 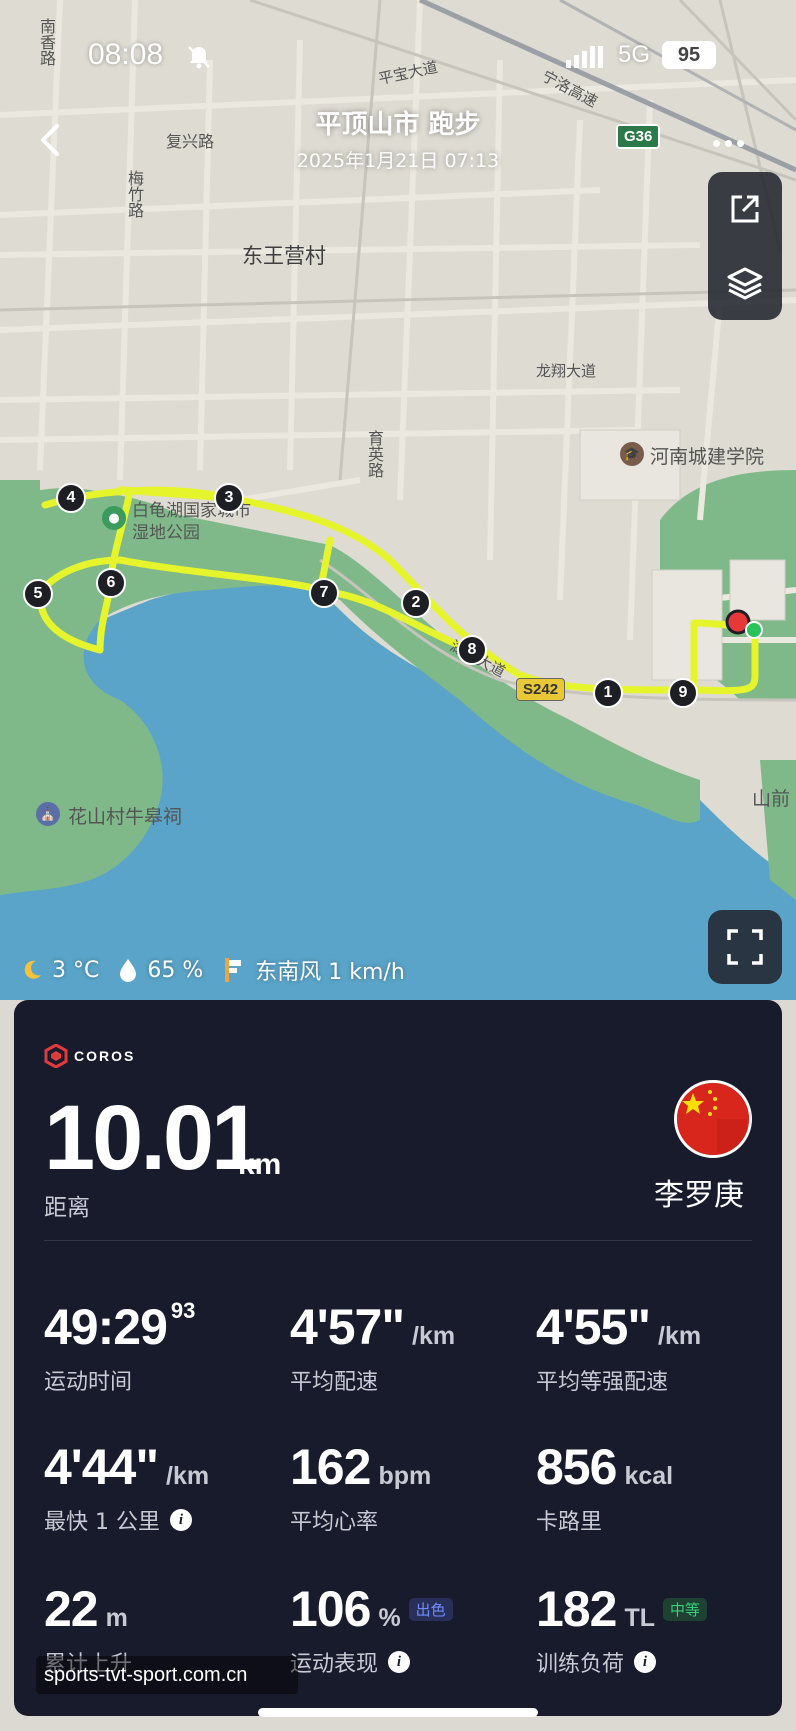 What do you see at coordinates (656, 1349) in the screenshot?
I see `metric-avg-grade-adjusted-pace: 4'55"/km 平均等强配速` at bounding box center [656, 1349].